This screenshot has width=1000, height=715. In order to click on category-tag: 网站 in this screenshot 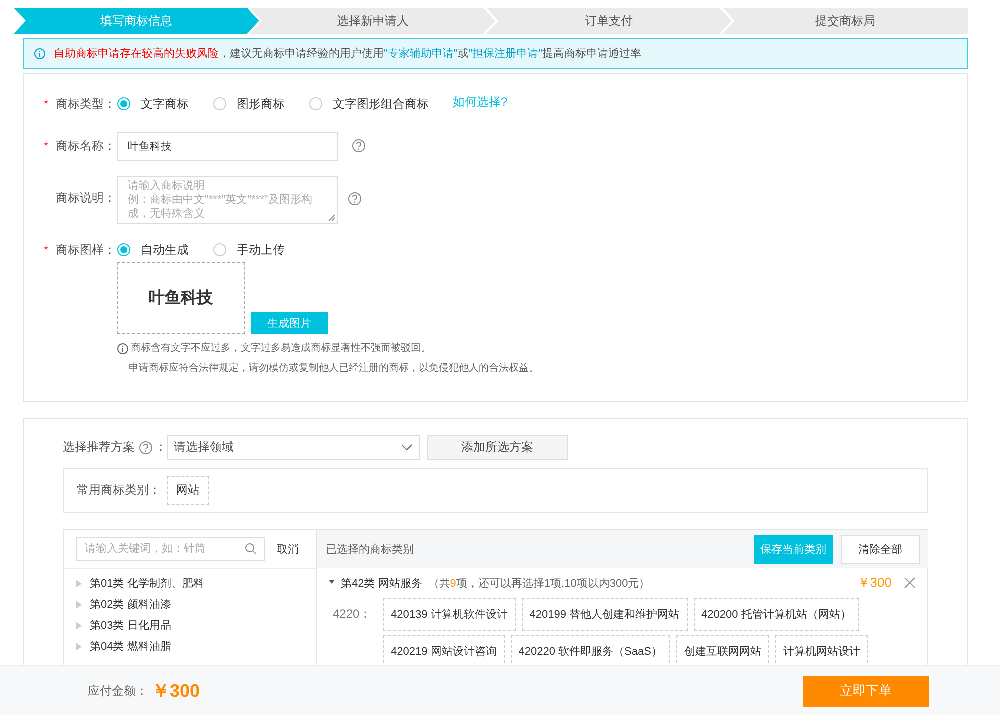, I will do `click(188, 490)`.